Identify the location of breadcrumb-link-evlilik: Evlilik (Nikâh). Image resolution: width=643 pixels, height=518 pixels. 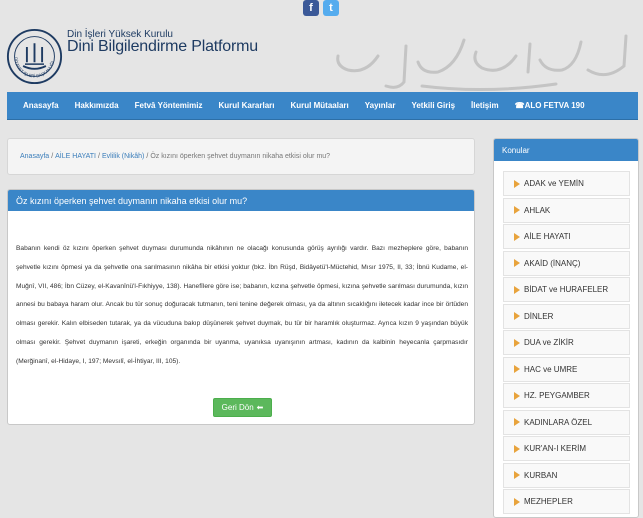
(123, 156).